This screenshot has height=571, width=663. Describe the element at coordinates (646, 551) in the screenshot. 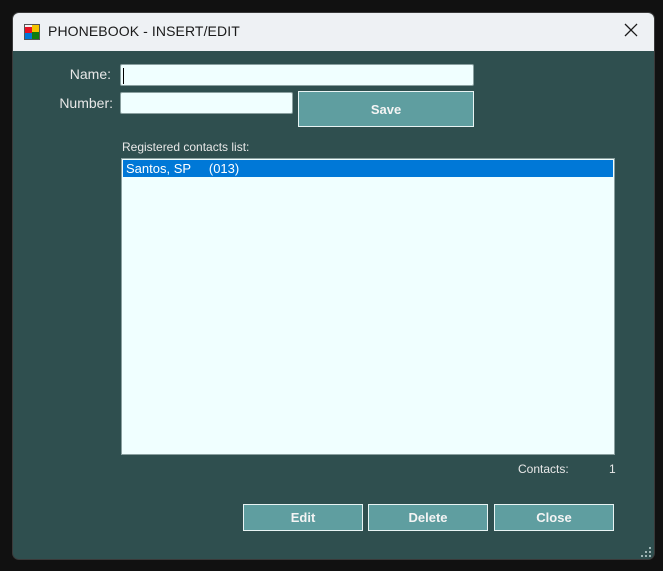

I see `resize-grip-icon` at that location.